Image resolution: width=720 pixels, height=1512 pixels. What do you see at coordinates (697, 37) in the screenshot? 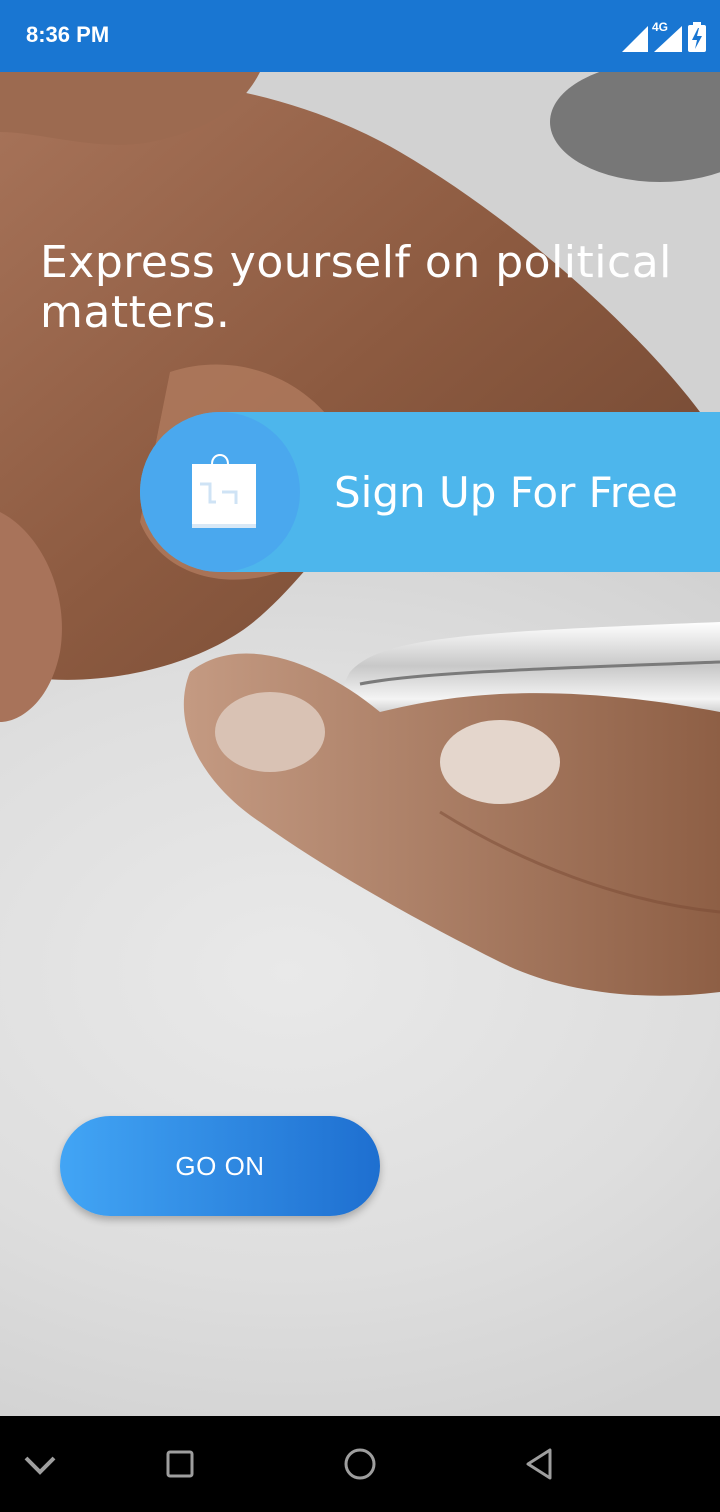
I see `battery-charging-icon` at bounding box center [697, 37].